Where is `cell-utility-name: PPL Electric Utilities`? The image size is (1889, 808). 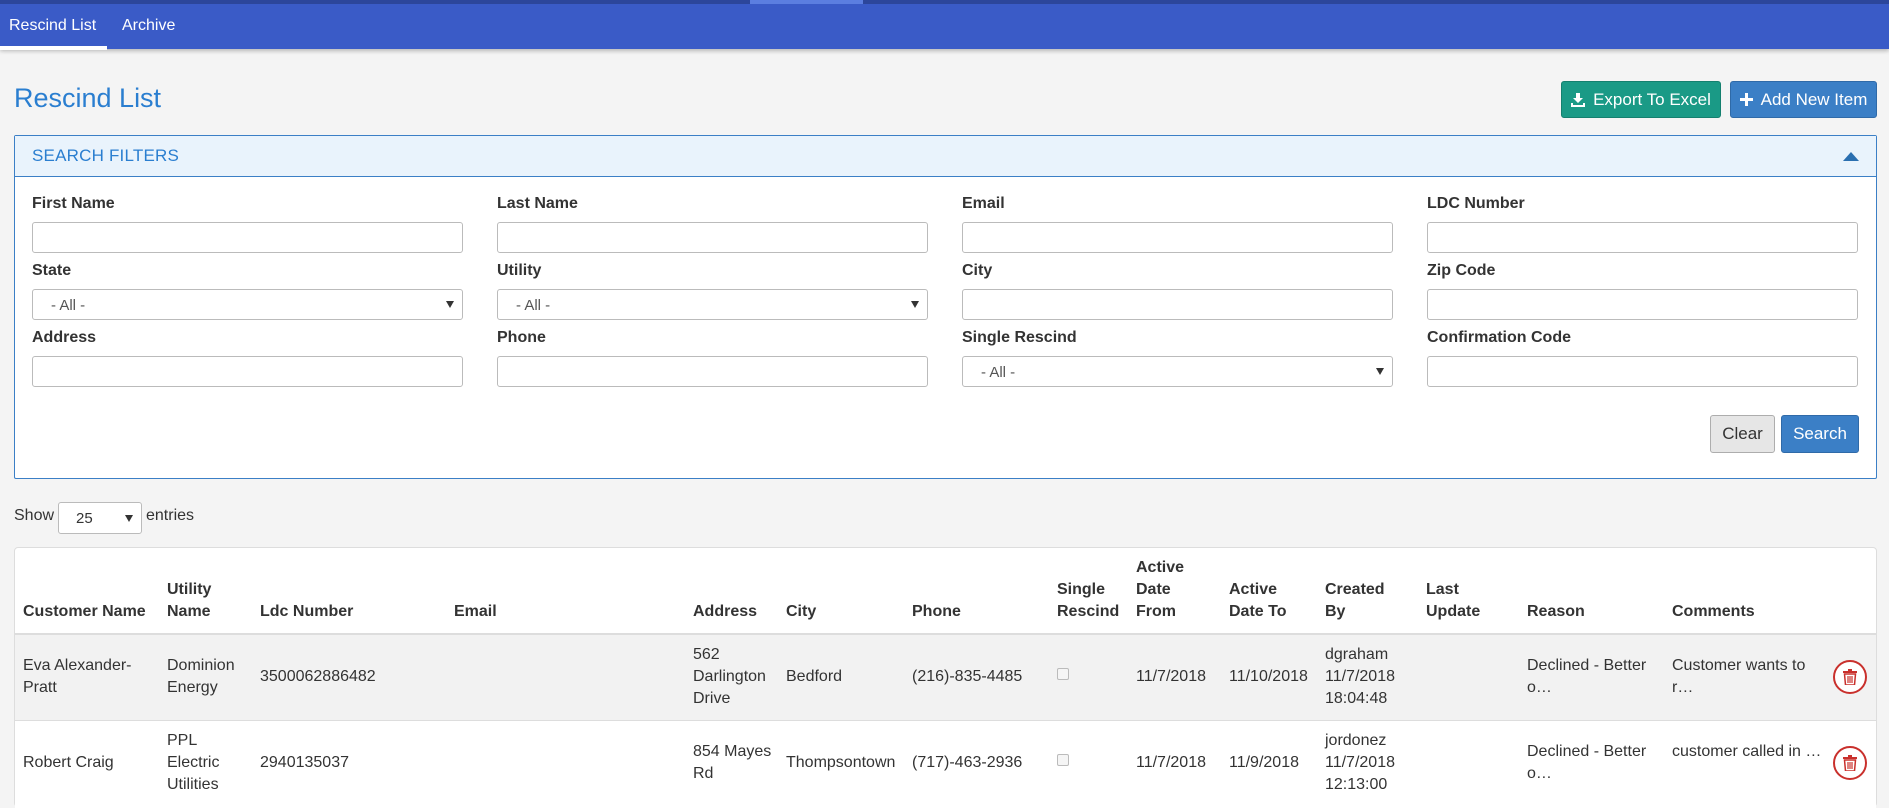
cell-utility-name: PPL Electric Utilities is located at coordinates (193, 762).